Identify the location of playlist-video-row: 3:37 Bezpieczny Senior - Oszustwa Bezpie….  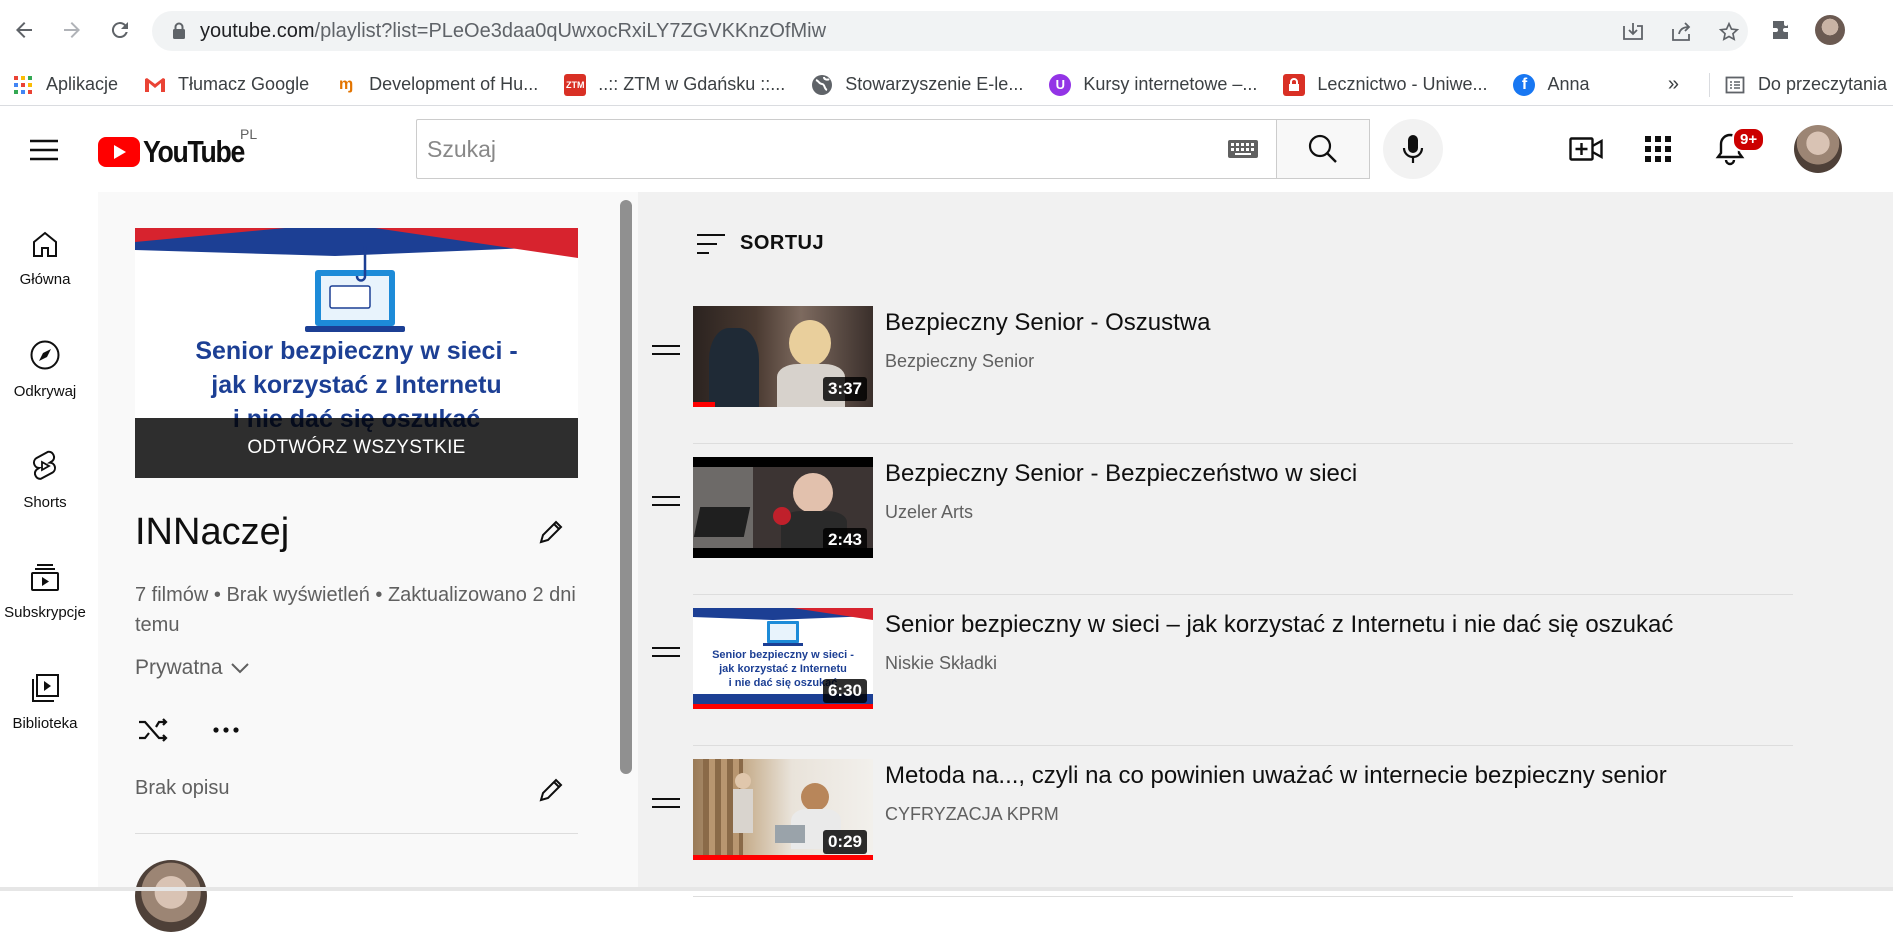
(1215, 368).